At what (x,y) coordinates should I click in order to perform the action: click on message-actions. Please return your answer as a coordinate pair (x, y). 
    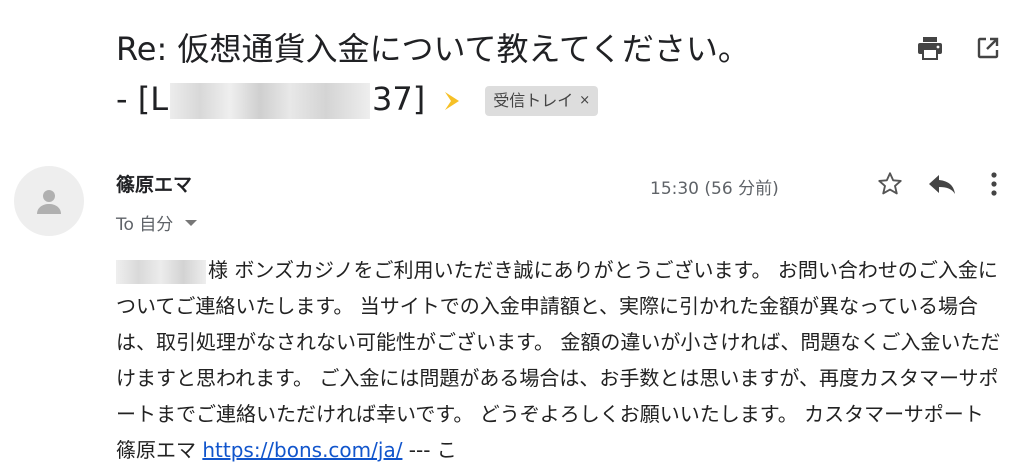
    Looking at the image, I should click on (942, 184).